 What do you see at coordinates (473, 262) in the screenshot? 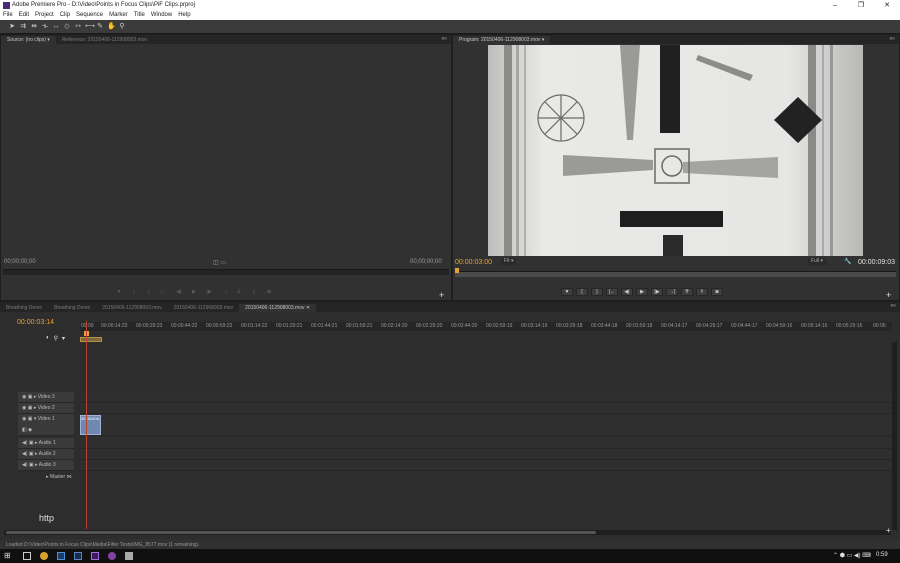
I see `program-timecode-current: 00:00:03:00` at bounding box center [473, 262].